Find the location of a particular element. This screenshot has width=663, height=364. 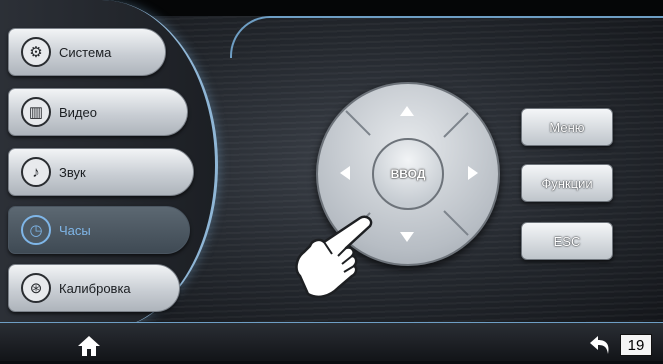

arrow-left-button is located at coordinates (345, 173).